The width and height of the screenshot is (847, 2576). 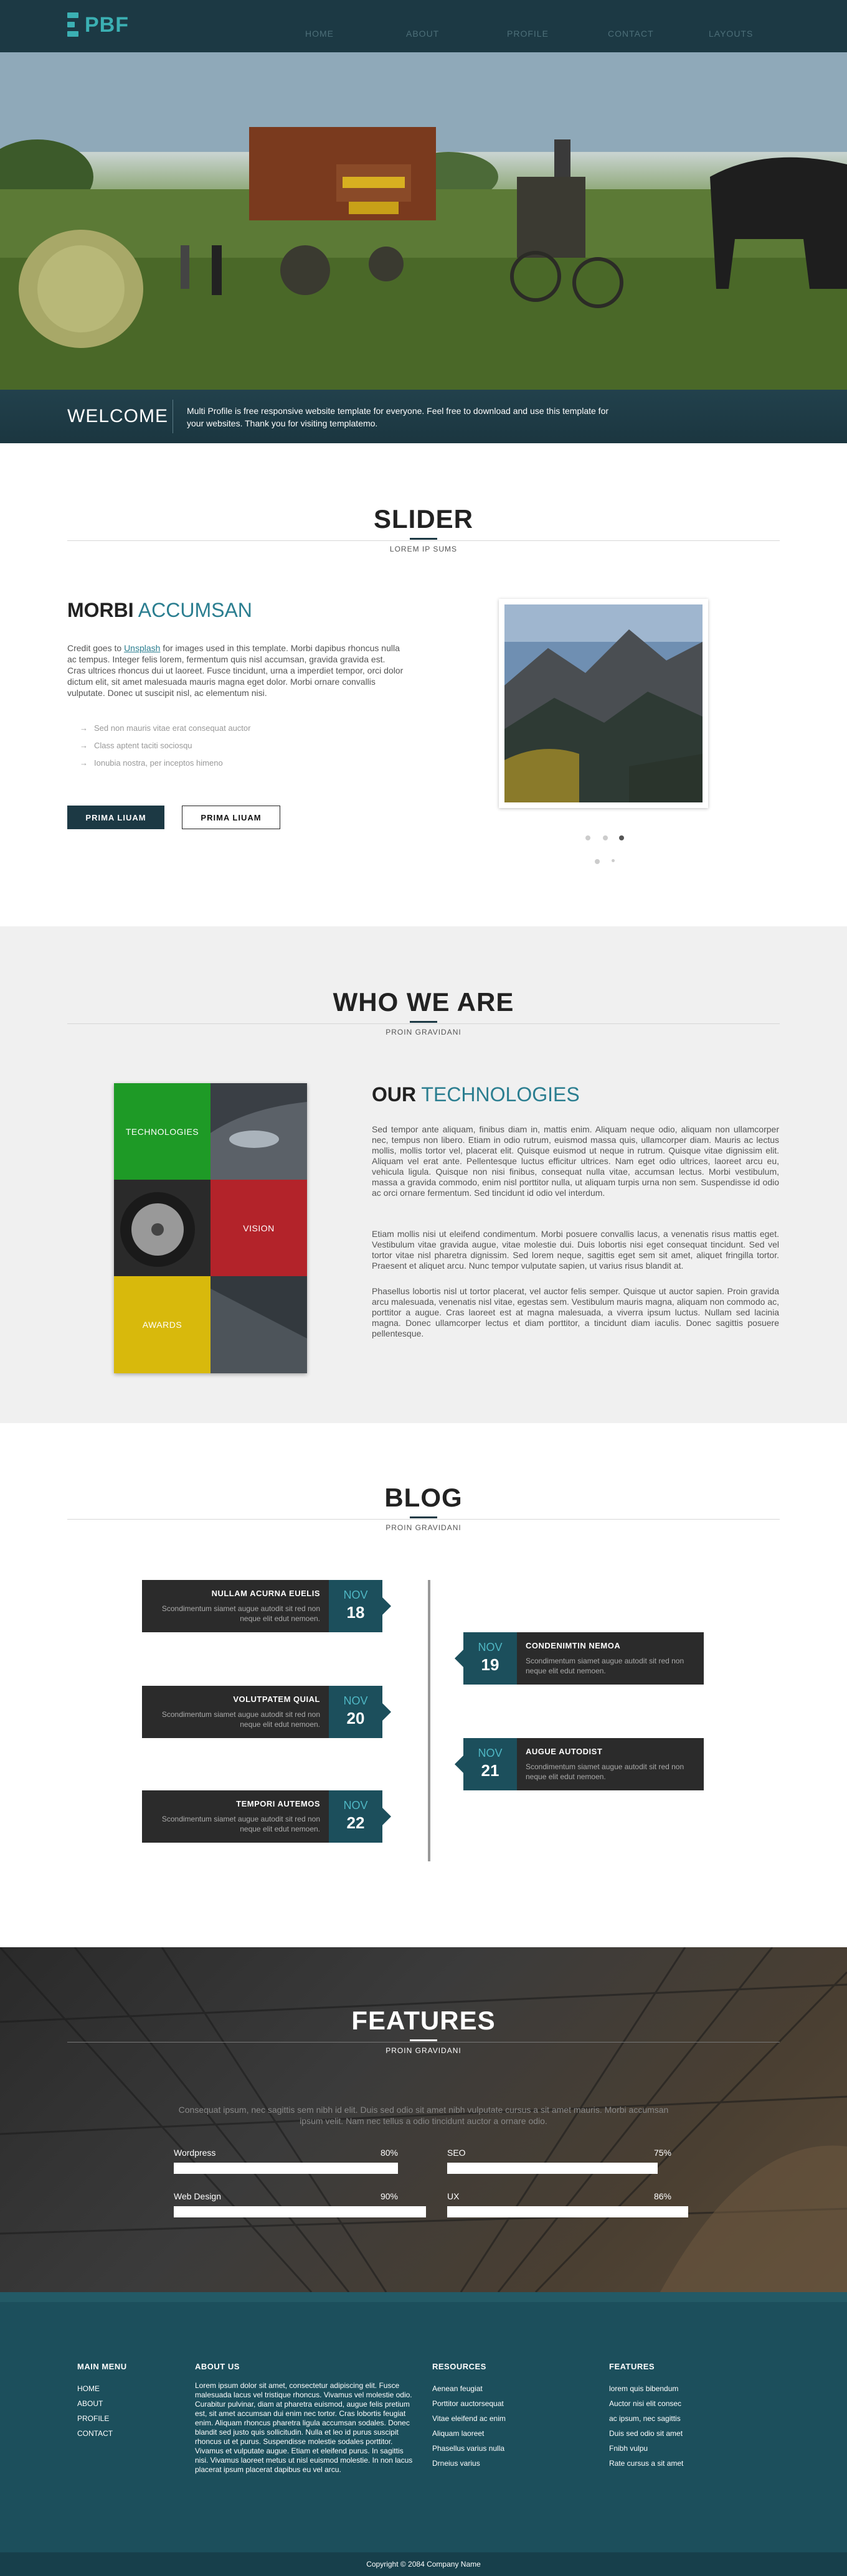 I want to click on slider-dot-active, so click(x=621, y=837).